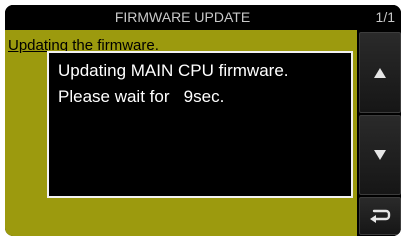  I want to click on page-title: FIRMWARE UPDATE, so click(182, 17).